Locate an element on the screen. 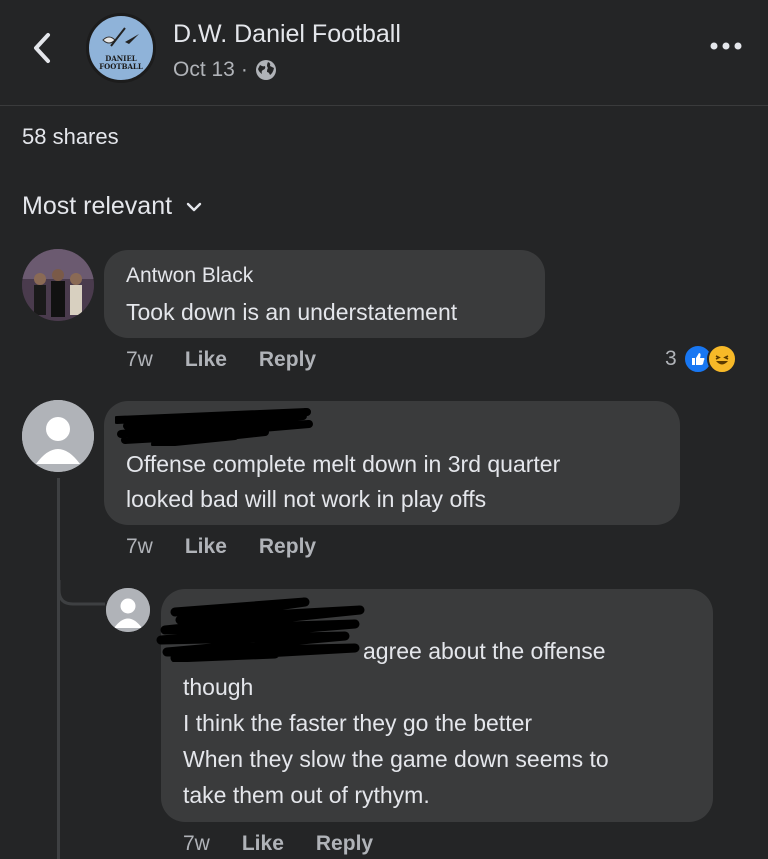 The width and height of the screenshot is (768, 859). reaction-summary: 3 is located at coordinates (701, 359).